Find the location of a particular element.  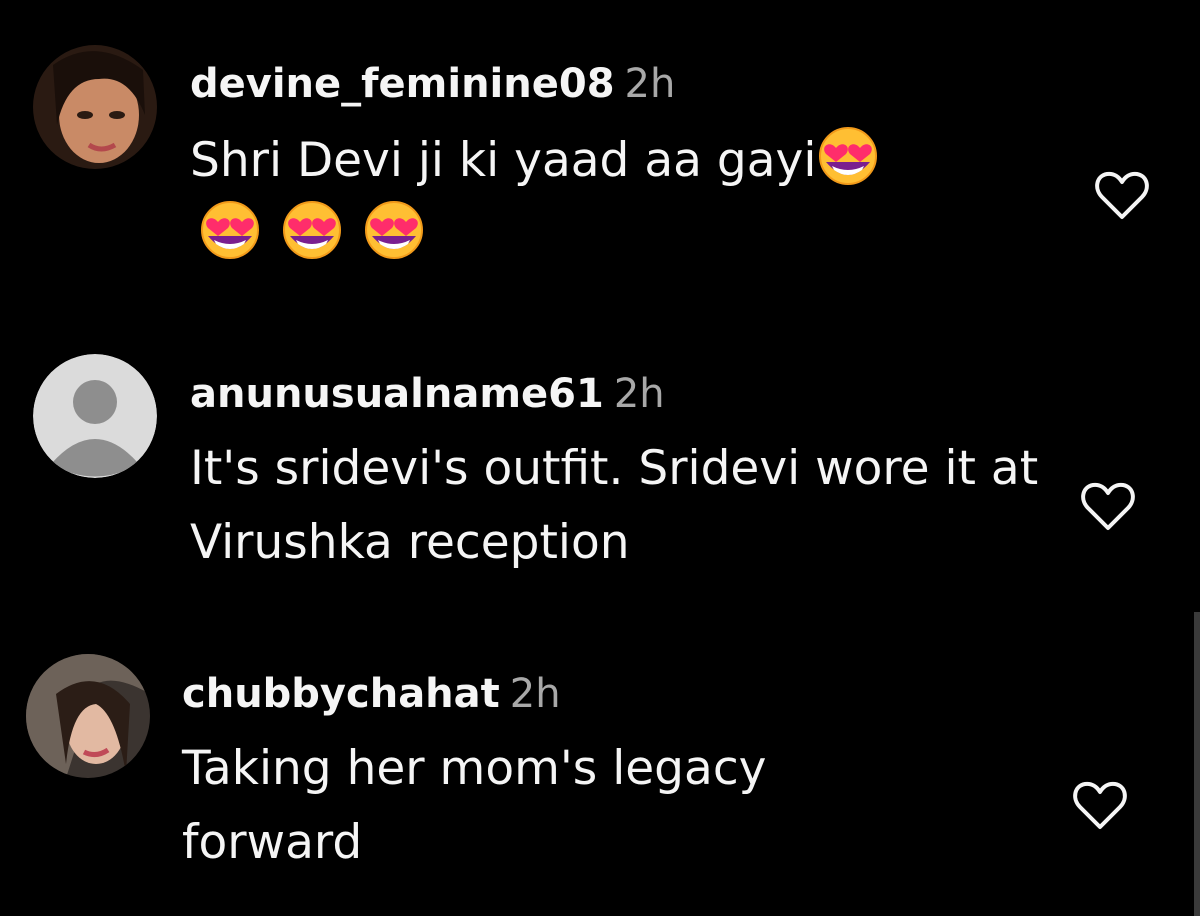

emoji-row is located at coordinates (321, 233).